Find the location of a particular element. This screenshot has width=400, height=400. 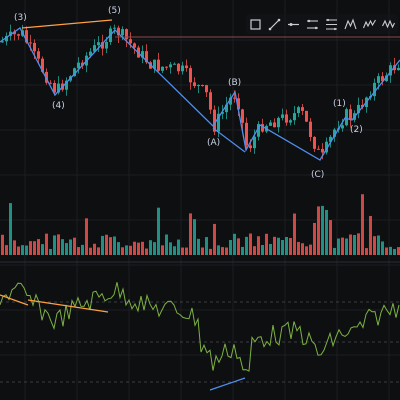

pattern-icon is located at coordinates (388, 24).